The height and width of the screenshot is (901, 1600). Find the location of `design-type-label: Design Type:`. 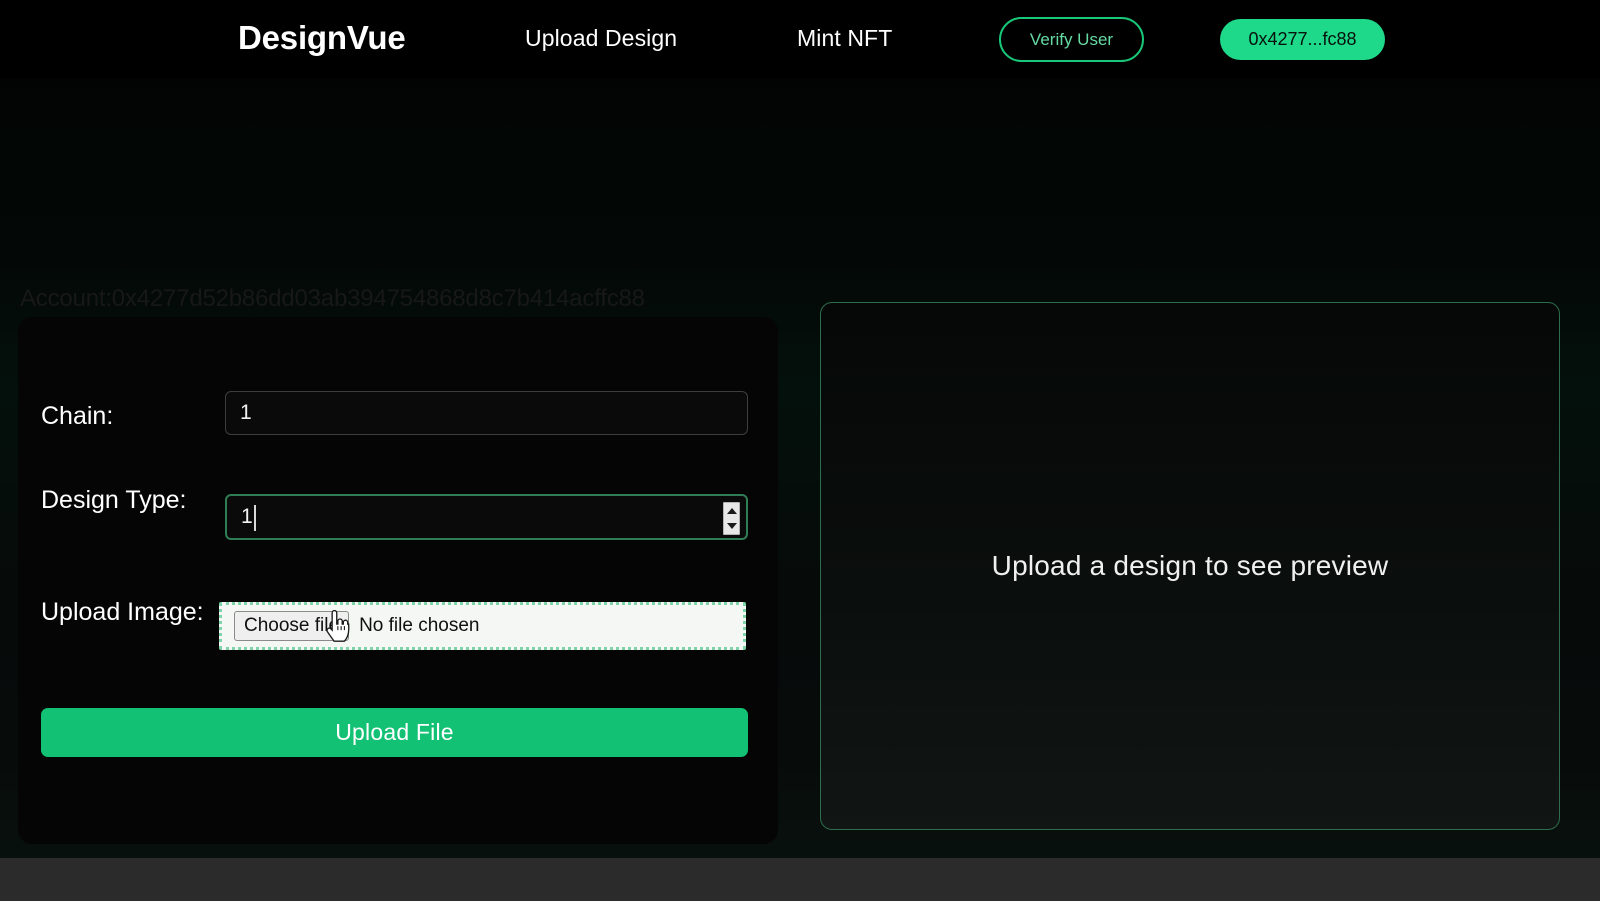

design-type-label: Design Type: is located at coordinates (114, 500).